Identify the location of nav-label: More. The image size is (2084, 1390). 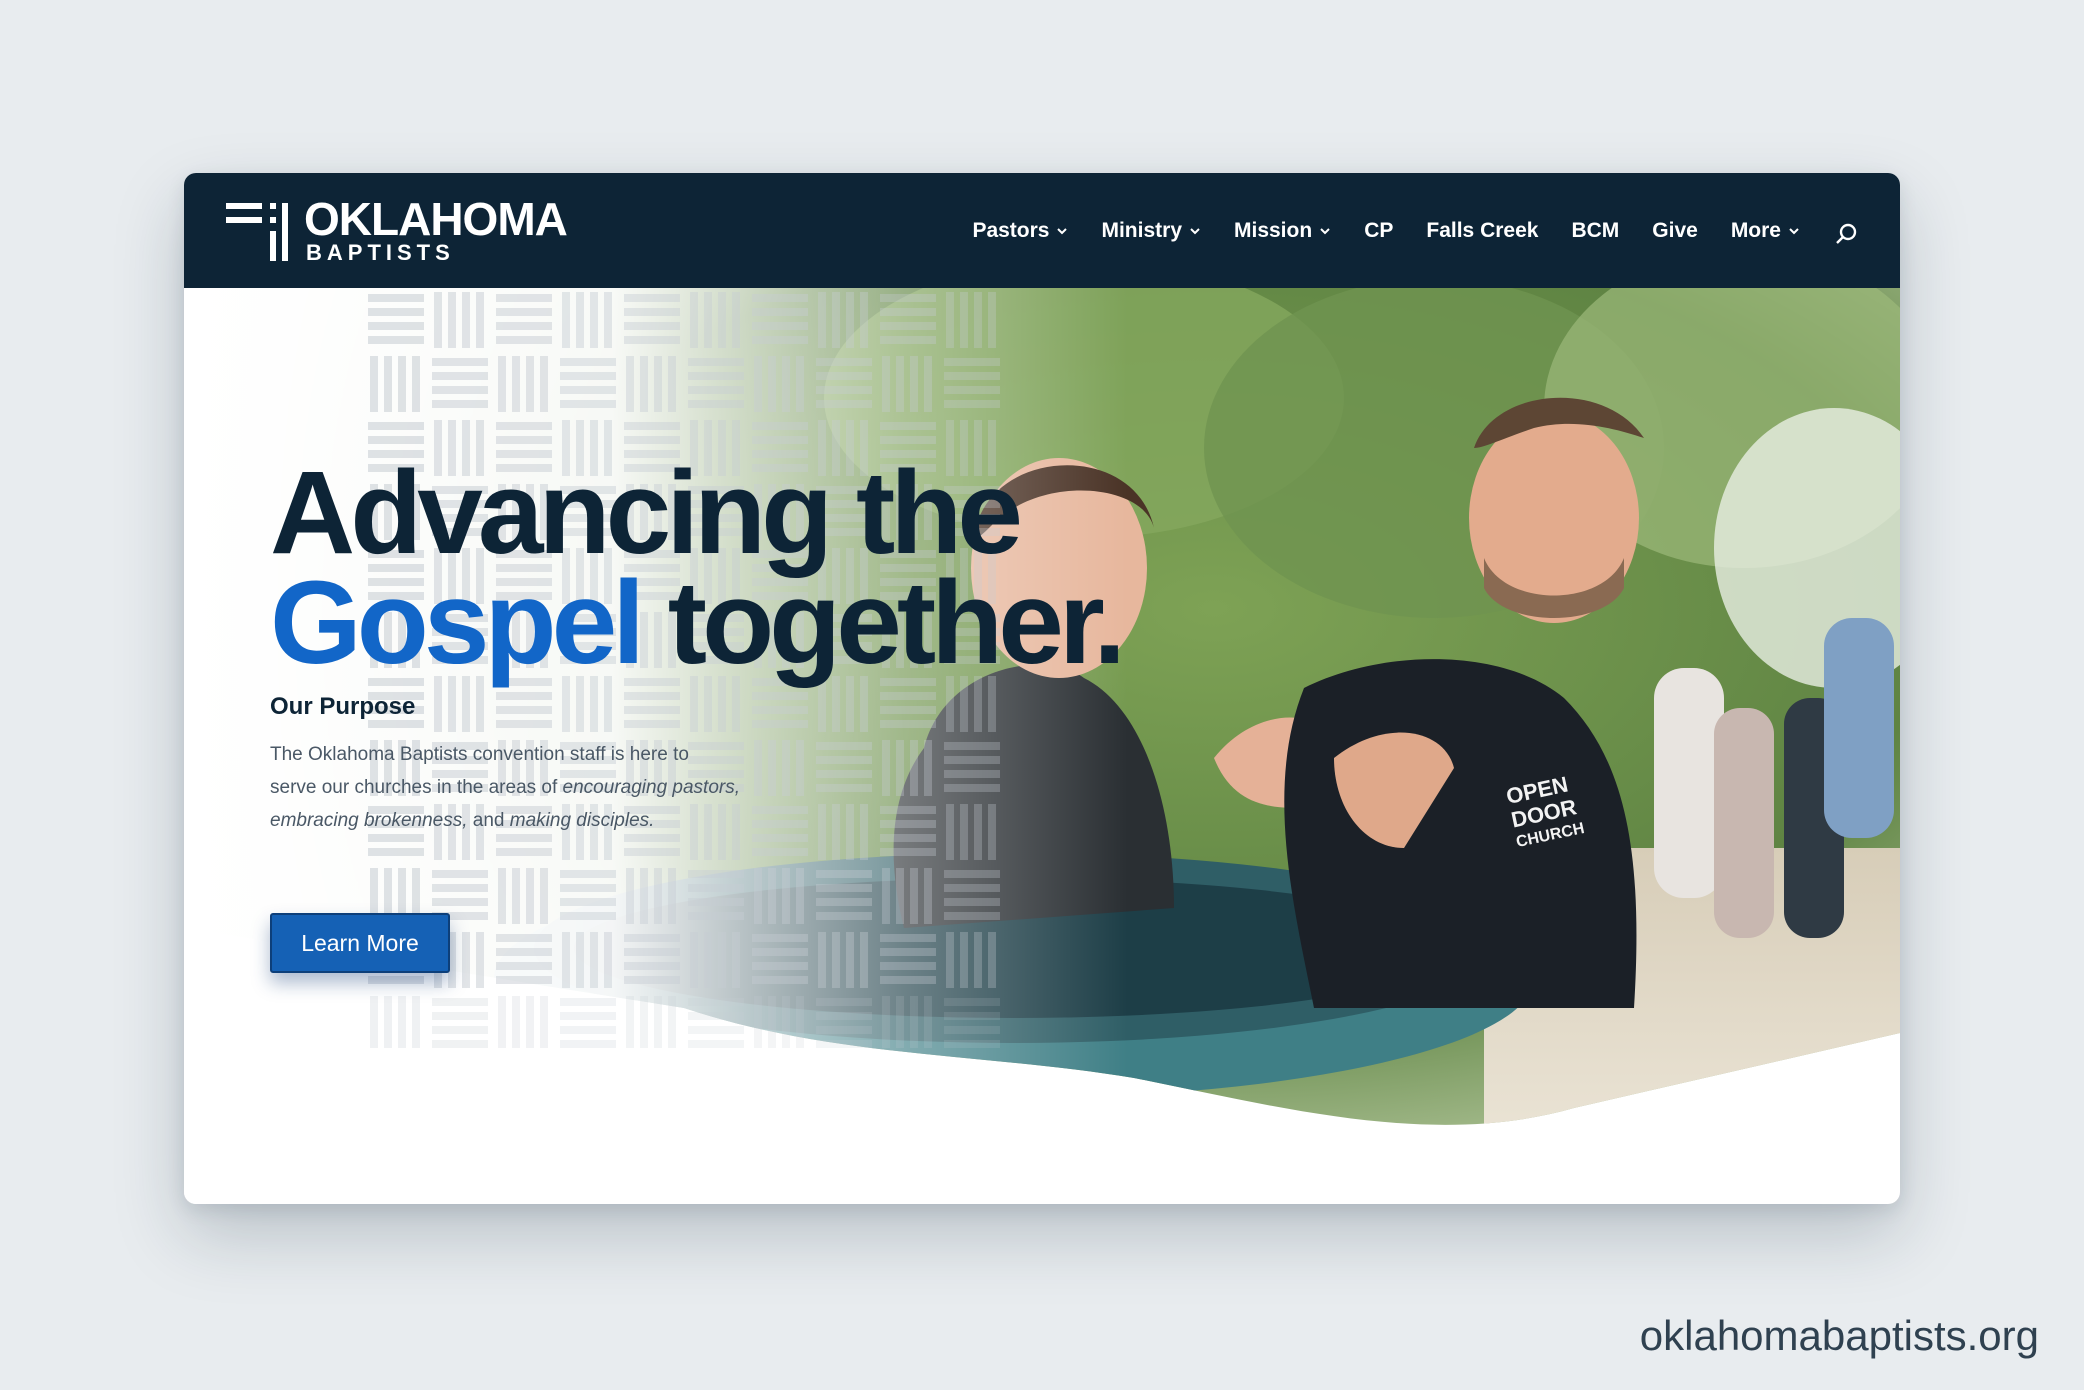
(1755, 230).